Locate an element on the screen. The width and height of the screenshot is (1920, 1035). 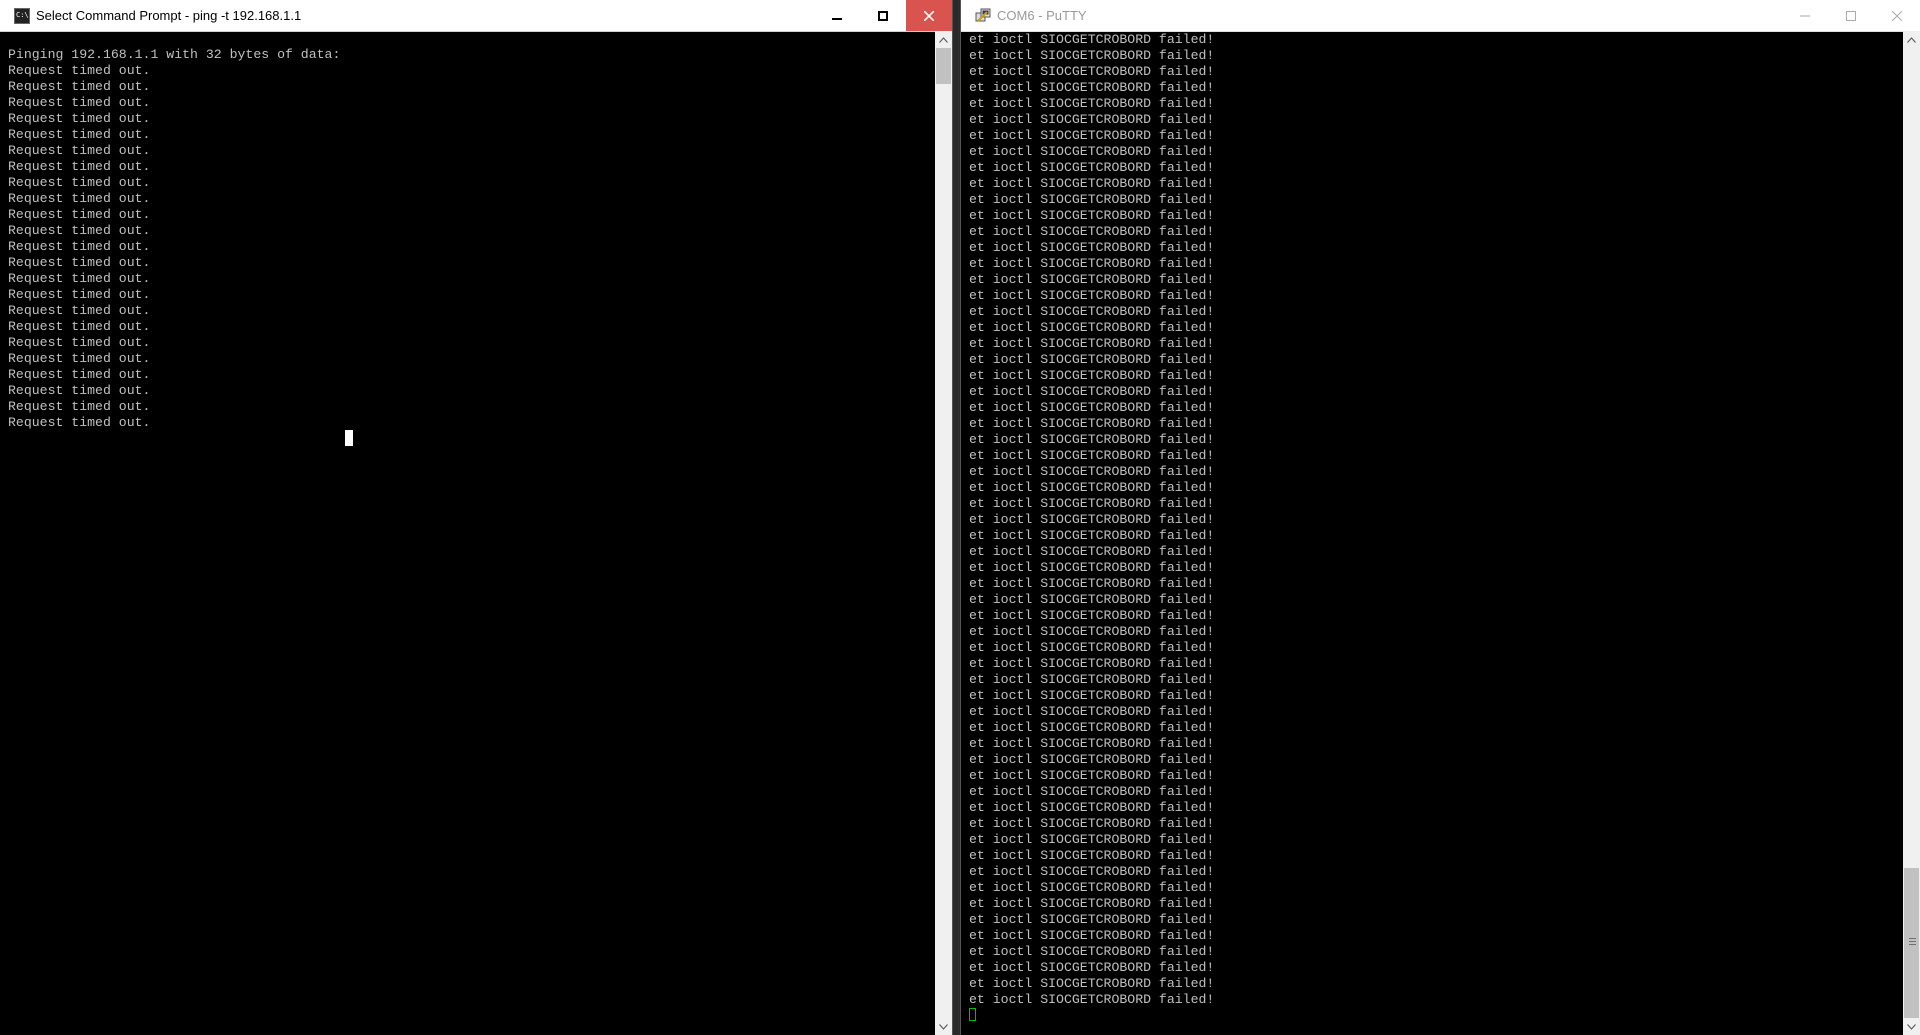
cmd-minimize-button is located at coordinates (837, 15).